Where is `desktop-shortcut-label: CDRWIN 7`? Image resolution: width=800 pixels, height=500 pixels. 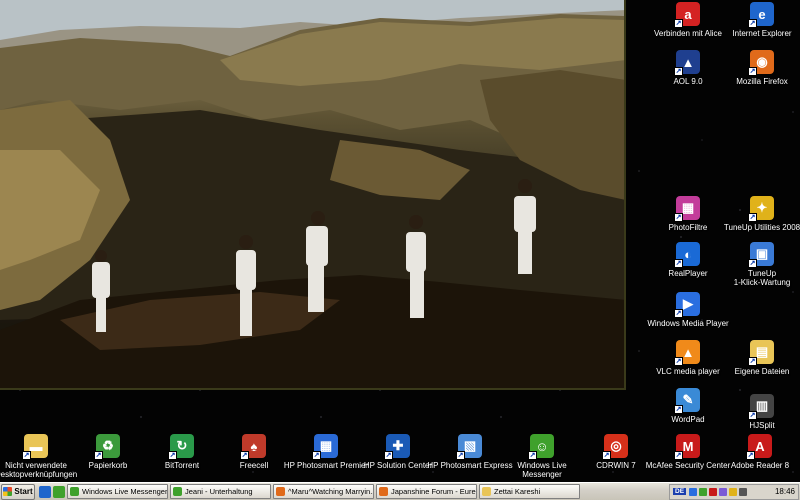 desktop-shortcut-label: CDRWIN 7 is located at coordinates (616, 465).